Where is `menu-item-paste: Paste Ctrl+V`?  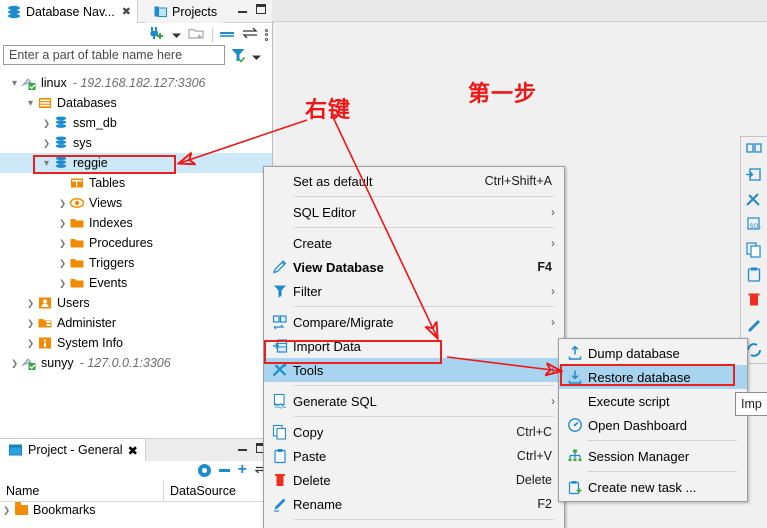 menu-item-paste: Paste Ctrl+V is located at coordinates (414, 456).